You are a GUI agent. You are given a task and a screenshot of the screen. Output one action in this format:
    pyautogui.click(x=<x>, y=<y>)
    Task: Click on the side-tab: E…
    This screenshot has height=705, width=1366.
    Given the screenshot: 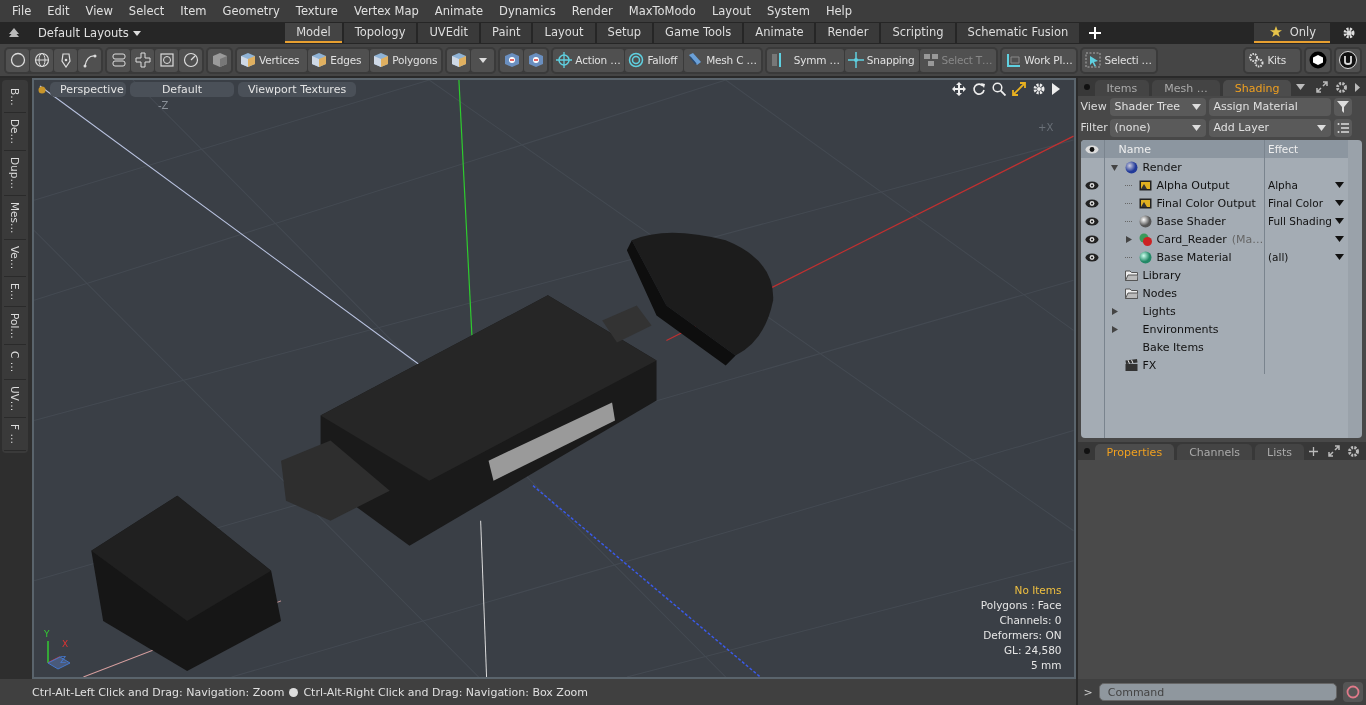 What is the action you would take?
    pyautogui.click(x=15, y=291)
    